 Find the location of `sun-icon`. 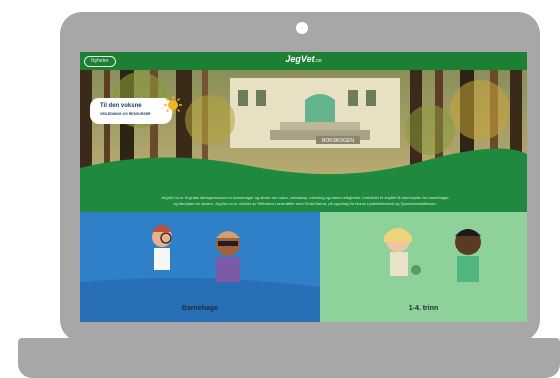

sun-icon is located at coordinates (173, 105).